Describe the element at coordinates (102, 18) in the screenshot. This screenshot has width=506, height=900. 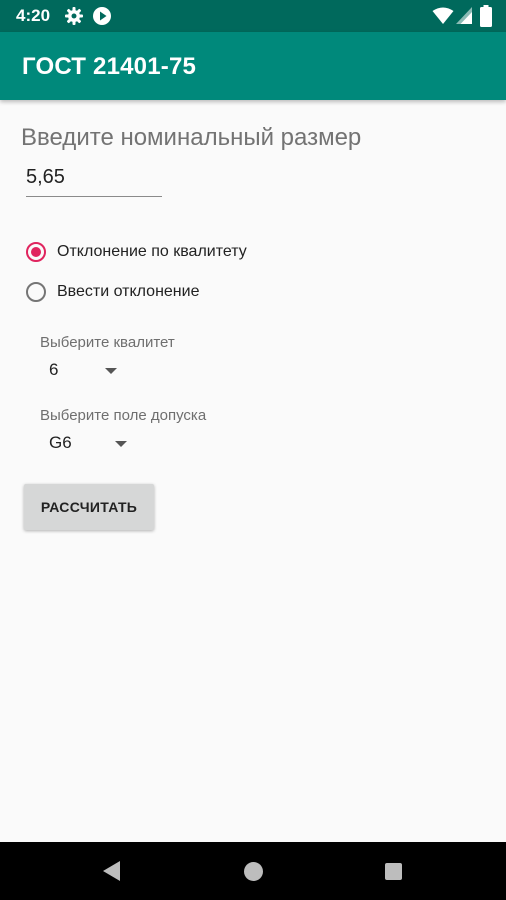
I see `play-circle-icon` at that location.